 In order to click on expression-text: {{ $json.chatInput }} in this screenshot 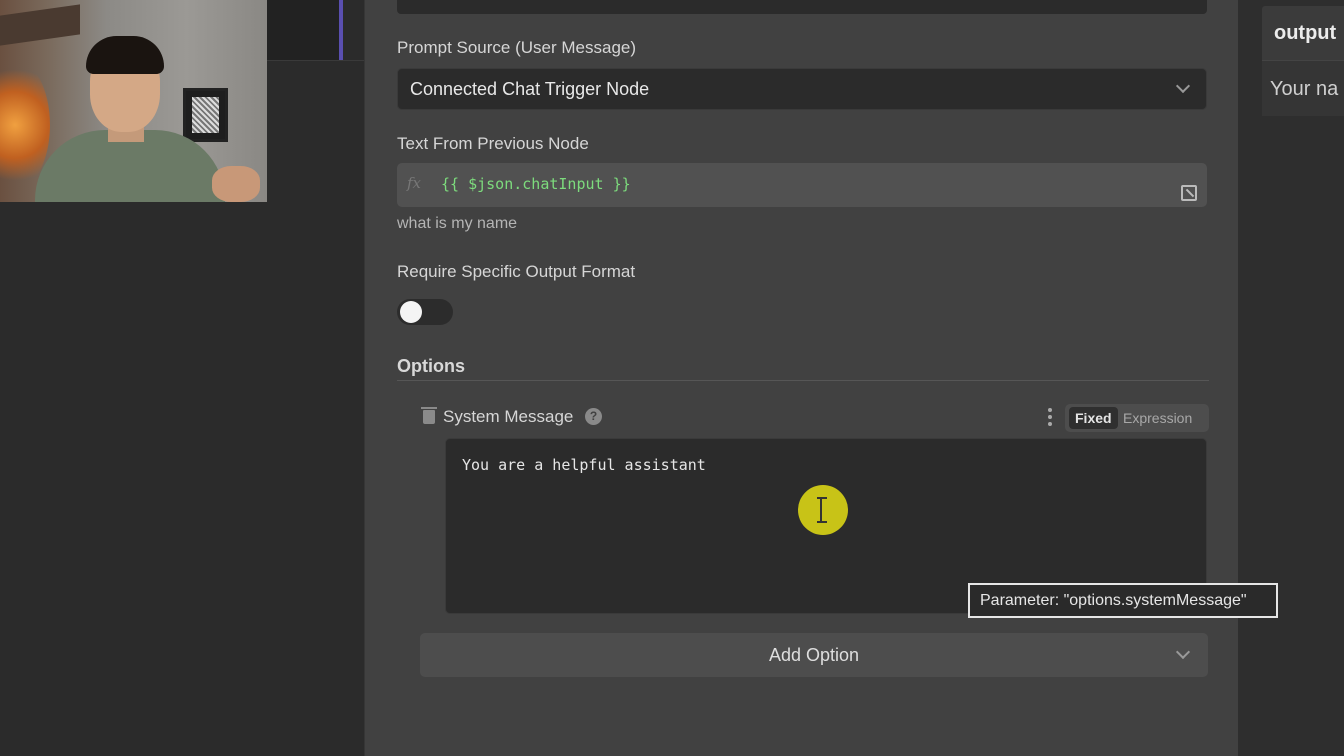, I will do `click(536, 184)`.